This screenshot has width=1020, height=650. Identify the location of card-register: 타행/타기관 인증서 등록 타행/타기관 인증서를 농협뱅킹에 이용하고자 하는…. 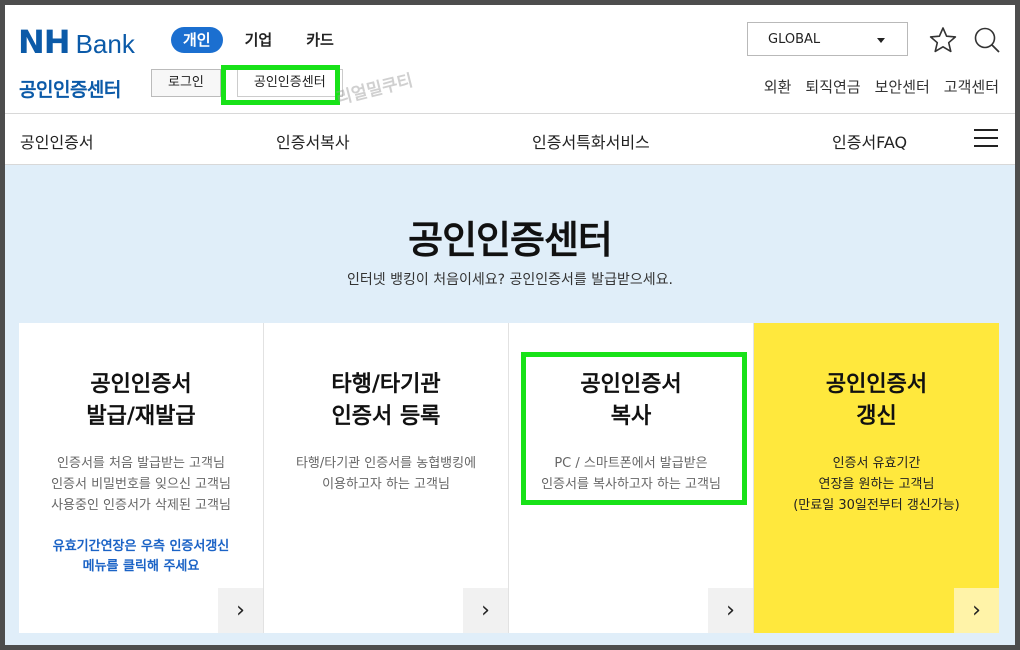
(386, 478).